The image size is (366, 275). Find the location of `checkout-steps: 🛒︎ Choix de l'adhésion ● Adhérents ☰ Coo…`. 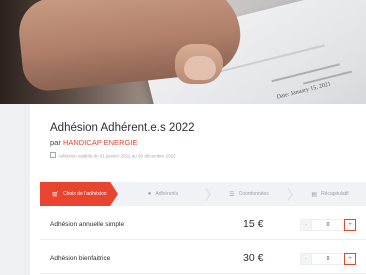

checkout-steps: 🛒︎ Choix de l'adhésion ● Adhérents ☰ Coo… is located at coordinates (203, 194).